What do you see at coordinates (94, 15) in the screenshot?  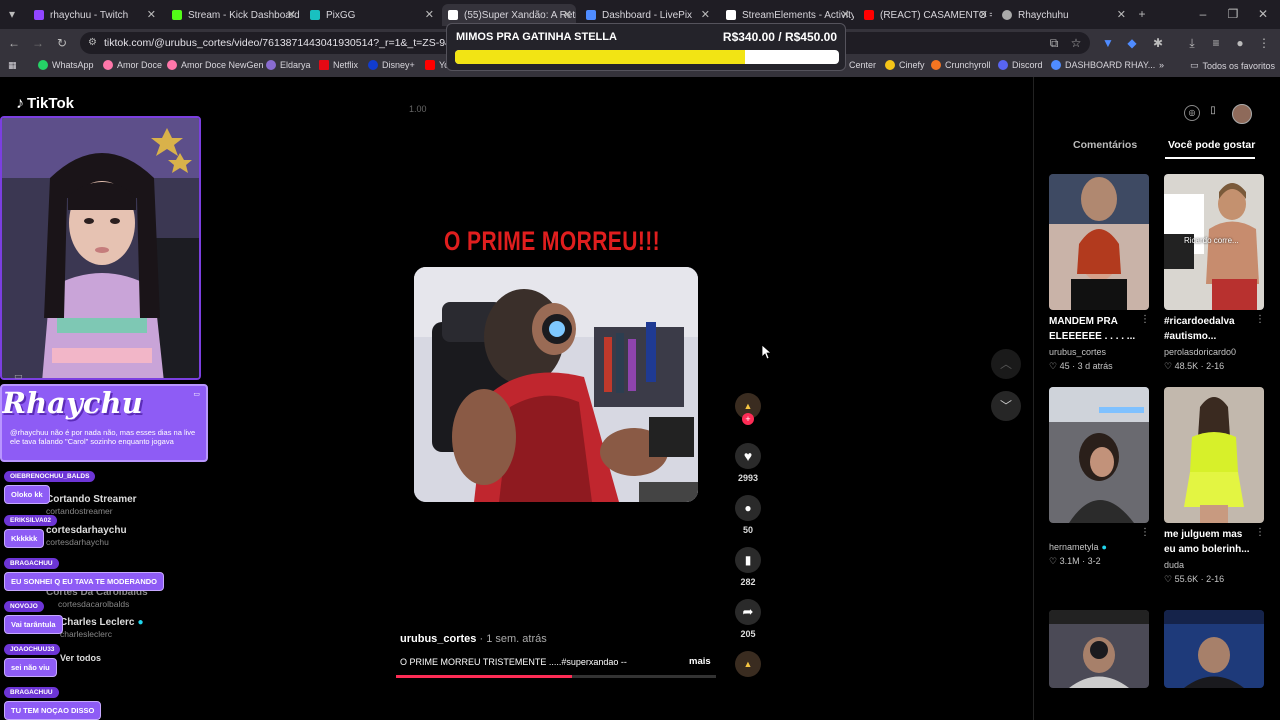 I see `tab-twitch: rhaychuu - Twitch ✕` at bounding box center [94, 15].